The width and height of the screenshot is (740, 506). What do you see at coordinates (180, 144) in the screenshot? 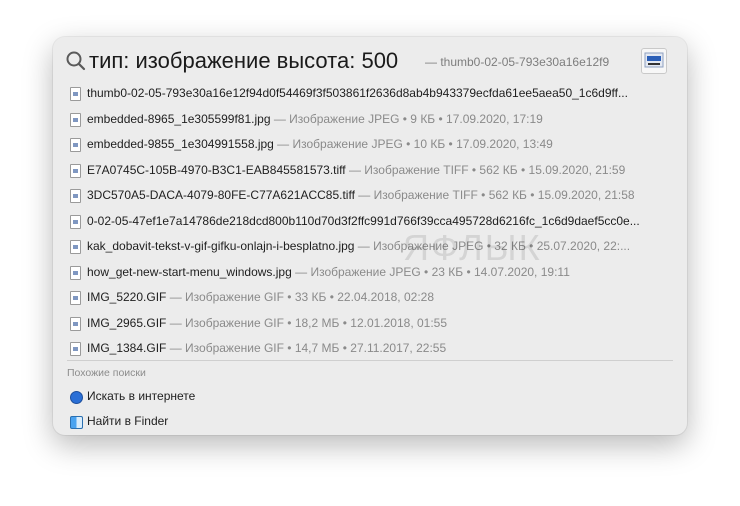
I see `file-name: embedded-9855_1e304991558.jpg` at bounding box center [180, 144].